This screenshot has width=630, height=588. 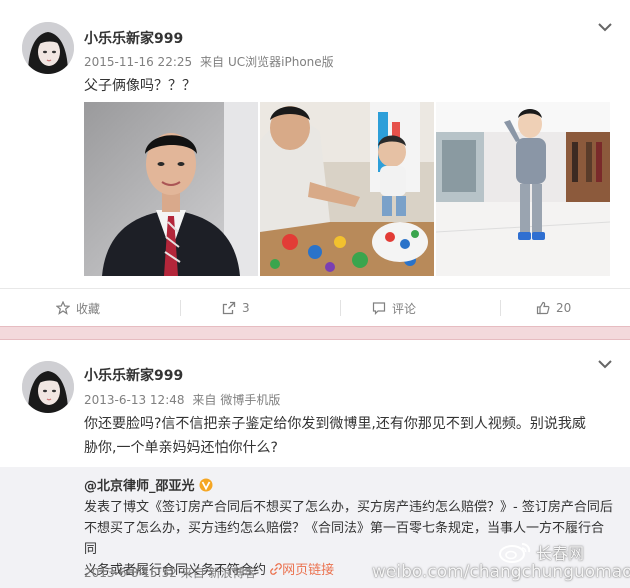 What do you see at coordinates (335, 424) in the screenshot?
I see `post-text-line: 你还要脸吗?信不信把亲子鉴定给你发到微博里,还有你那见不到人视频。别说我威` at bounding box center [335, 424].